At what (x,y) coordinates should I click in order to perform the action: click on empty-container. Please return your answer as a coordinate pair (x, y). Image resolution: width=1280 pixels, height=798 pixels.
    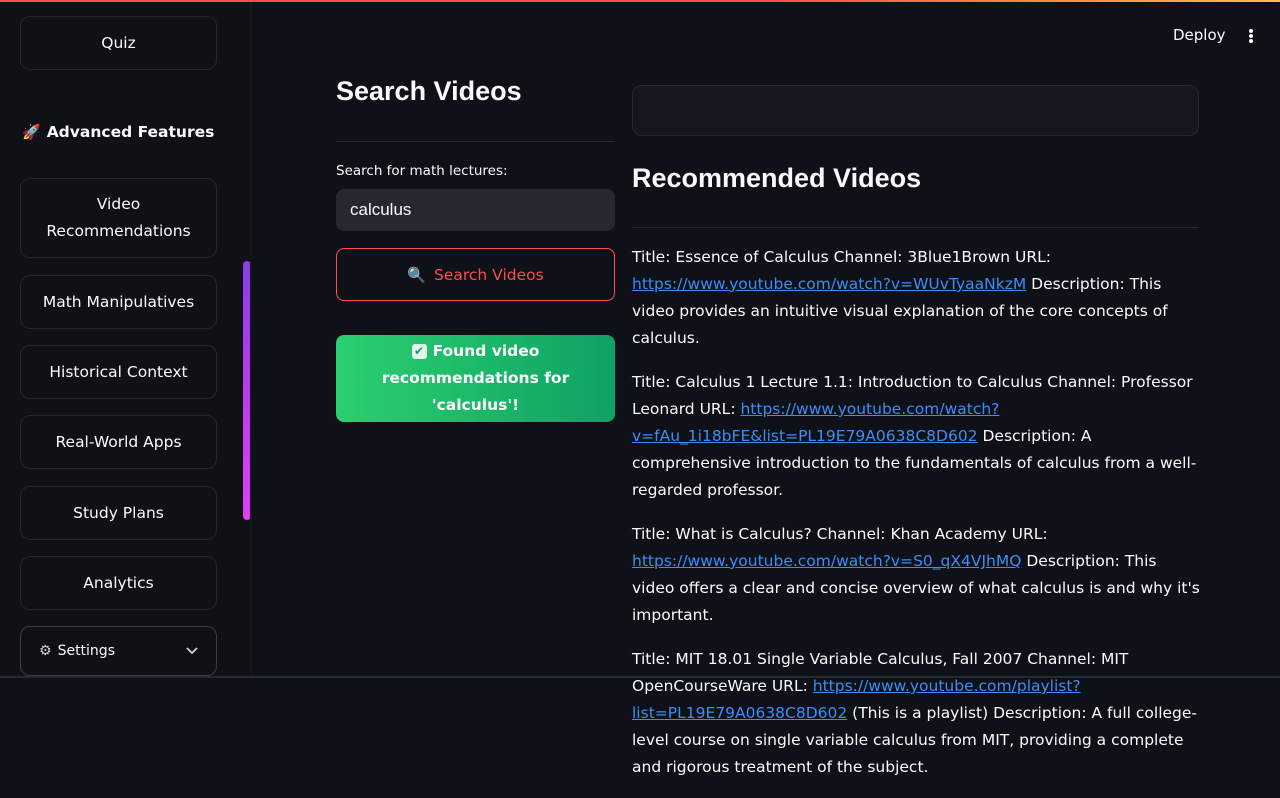
    Looking at the image, I should click on (915, 110).